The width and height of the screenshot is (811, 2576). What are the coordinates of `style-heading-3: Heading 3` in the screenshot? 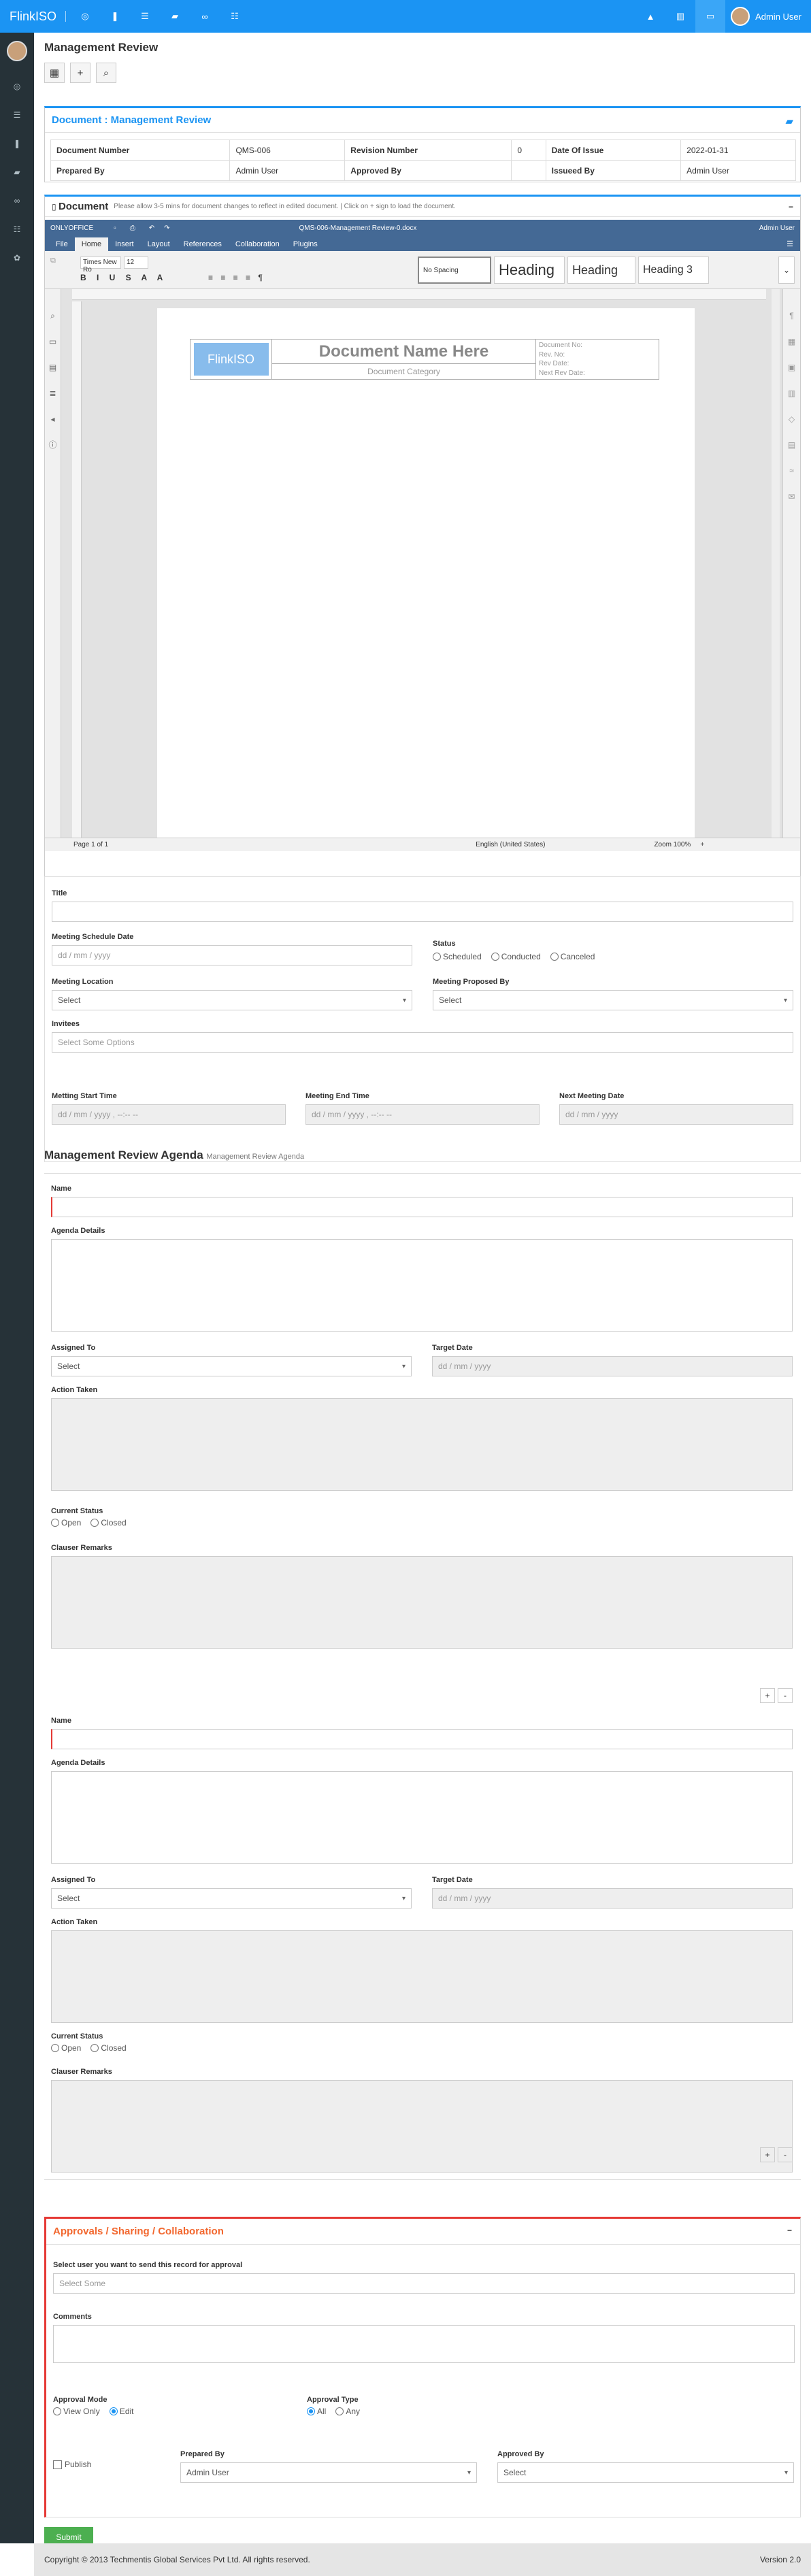 It's located at (673, 271).